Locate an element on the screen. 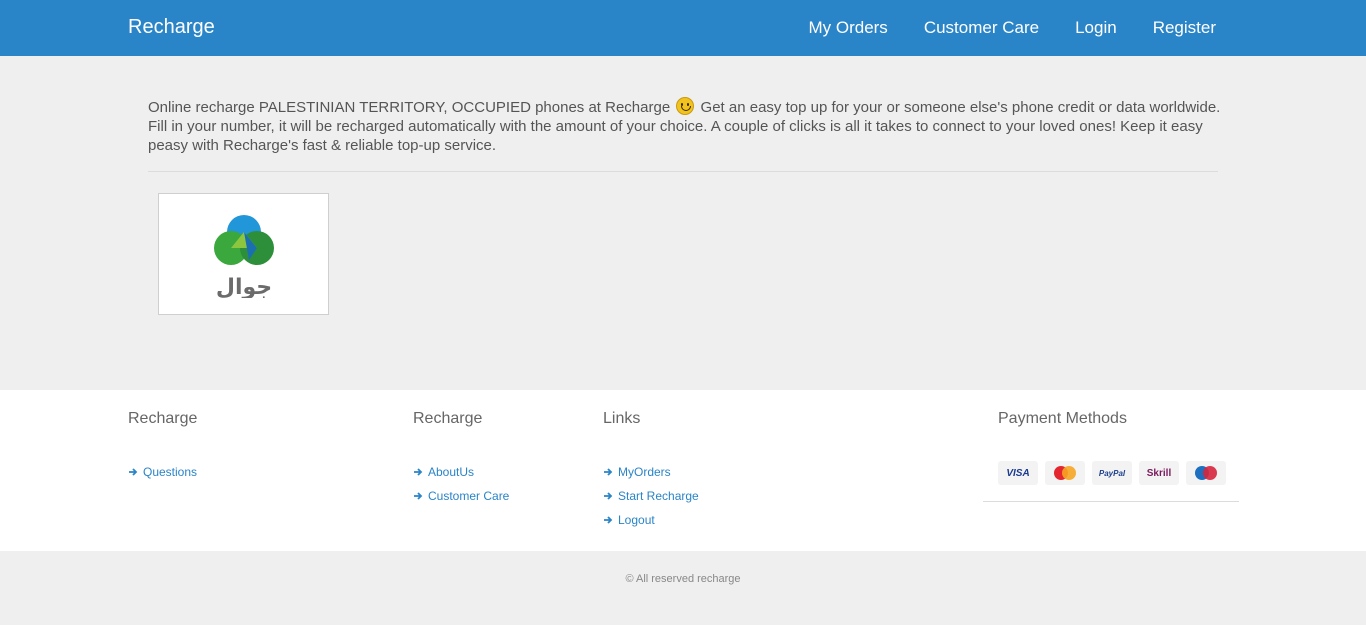 The height and width of the screenshot is (625, 1366). skrill-icon: Skrill is located at coordinates (1159, 473).